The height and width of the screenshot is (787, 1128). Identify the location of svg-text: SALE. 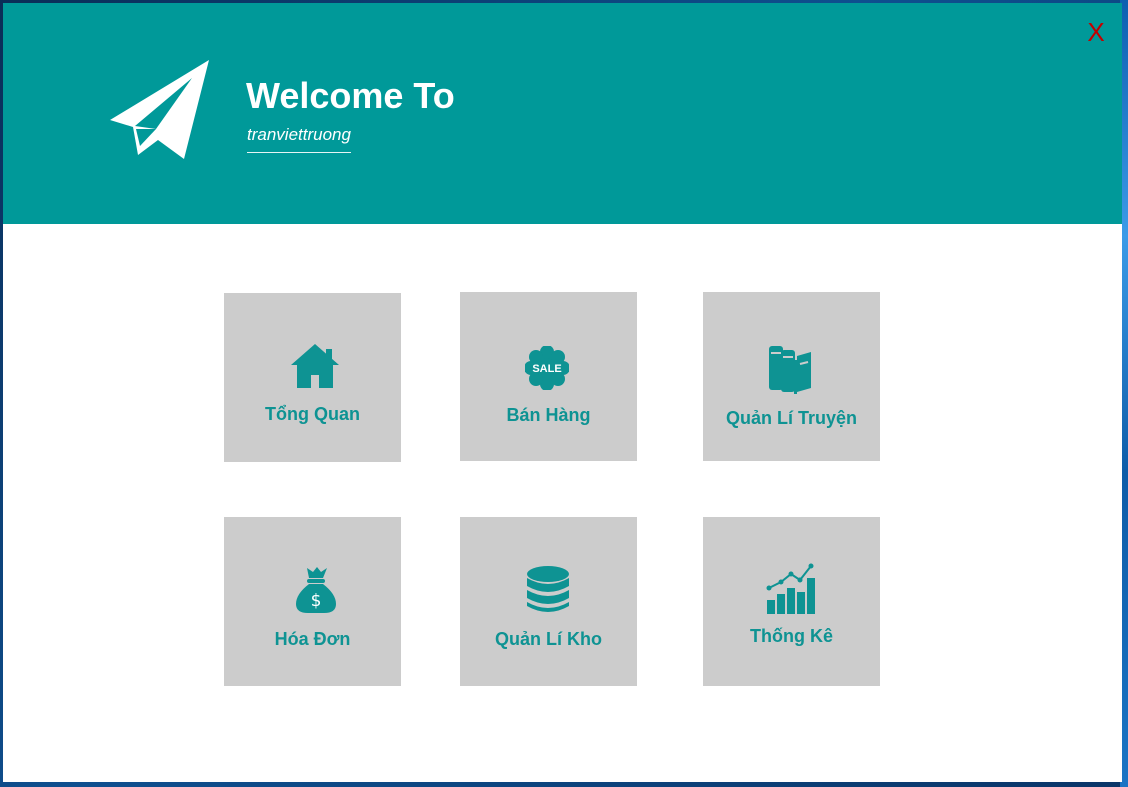
(546, 369).